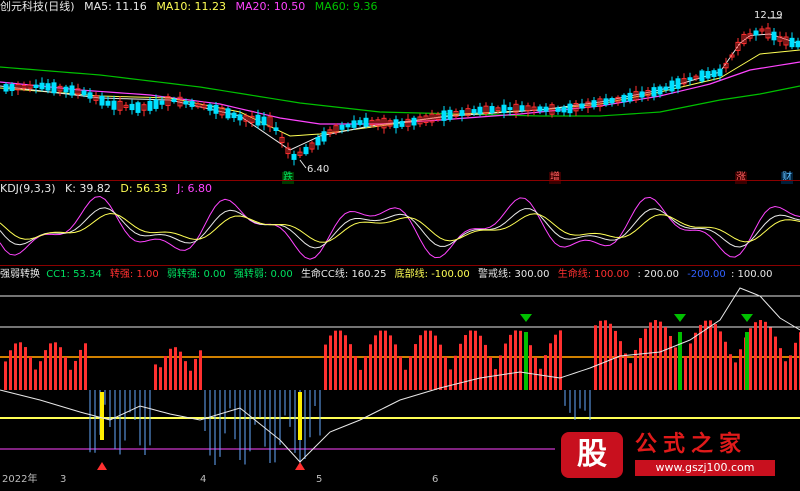 This screenshot has height=491, width=800. I want to click on date-label-6: 6, so click(435, 479).